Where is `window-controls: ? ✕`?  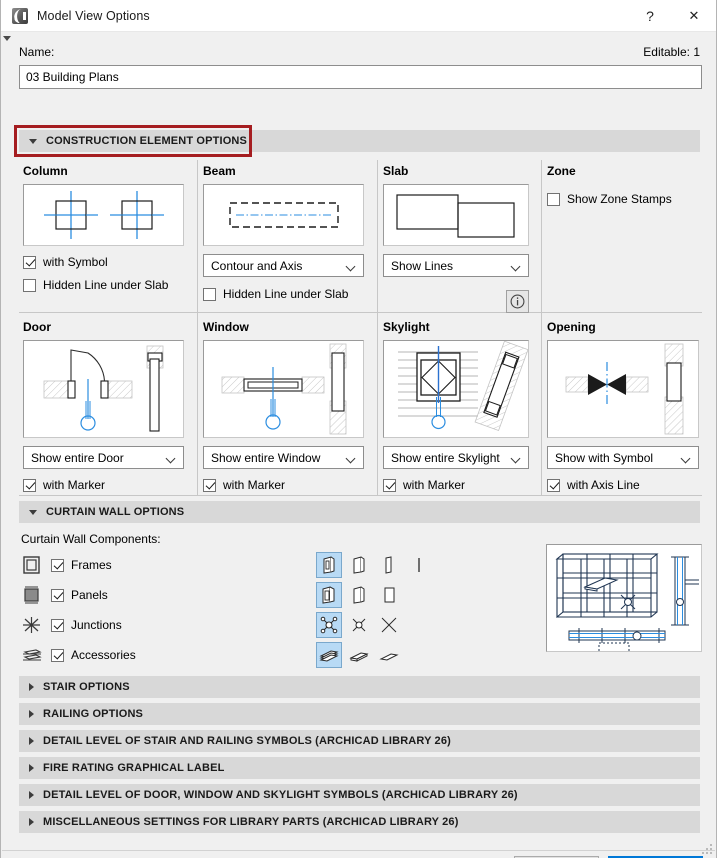 window-controls: ? ✕ is located at coordinates (672, 16).